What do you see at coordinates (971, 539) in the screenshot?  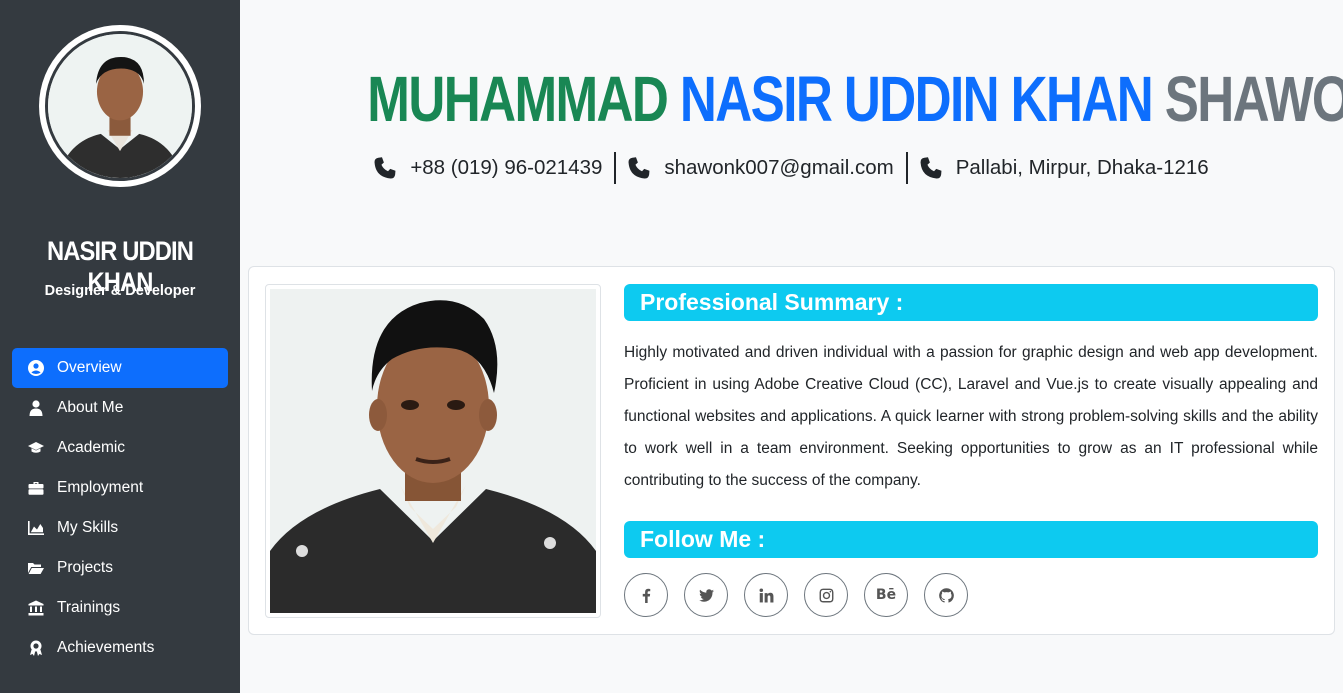 I see `follow-heading: Follow Me :` at bounding box center [971, 539].